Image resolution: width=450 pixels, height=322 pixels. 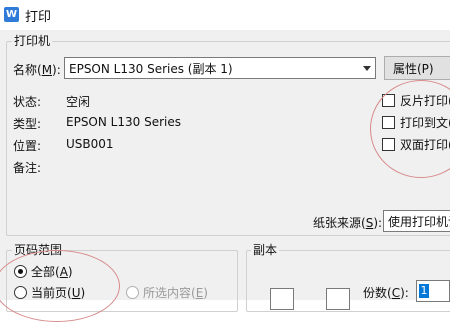 I want to click on properties-button: 属性(P), so click(x=417, y=68).